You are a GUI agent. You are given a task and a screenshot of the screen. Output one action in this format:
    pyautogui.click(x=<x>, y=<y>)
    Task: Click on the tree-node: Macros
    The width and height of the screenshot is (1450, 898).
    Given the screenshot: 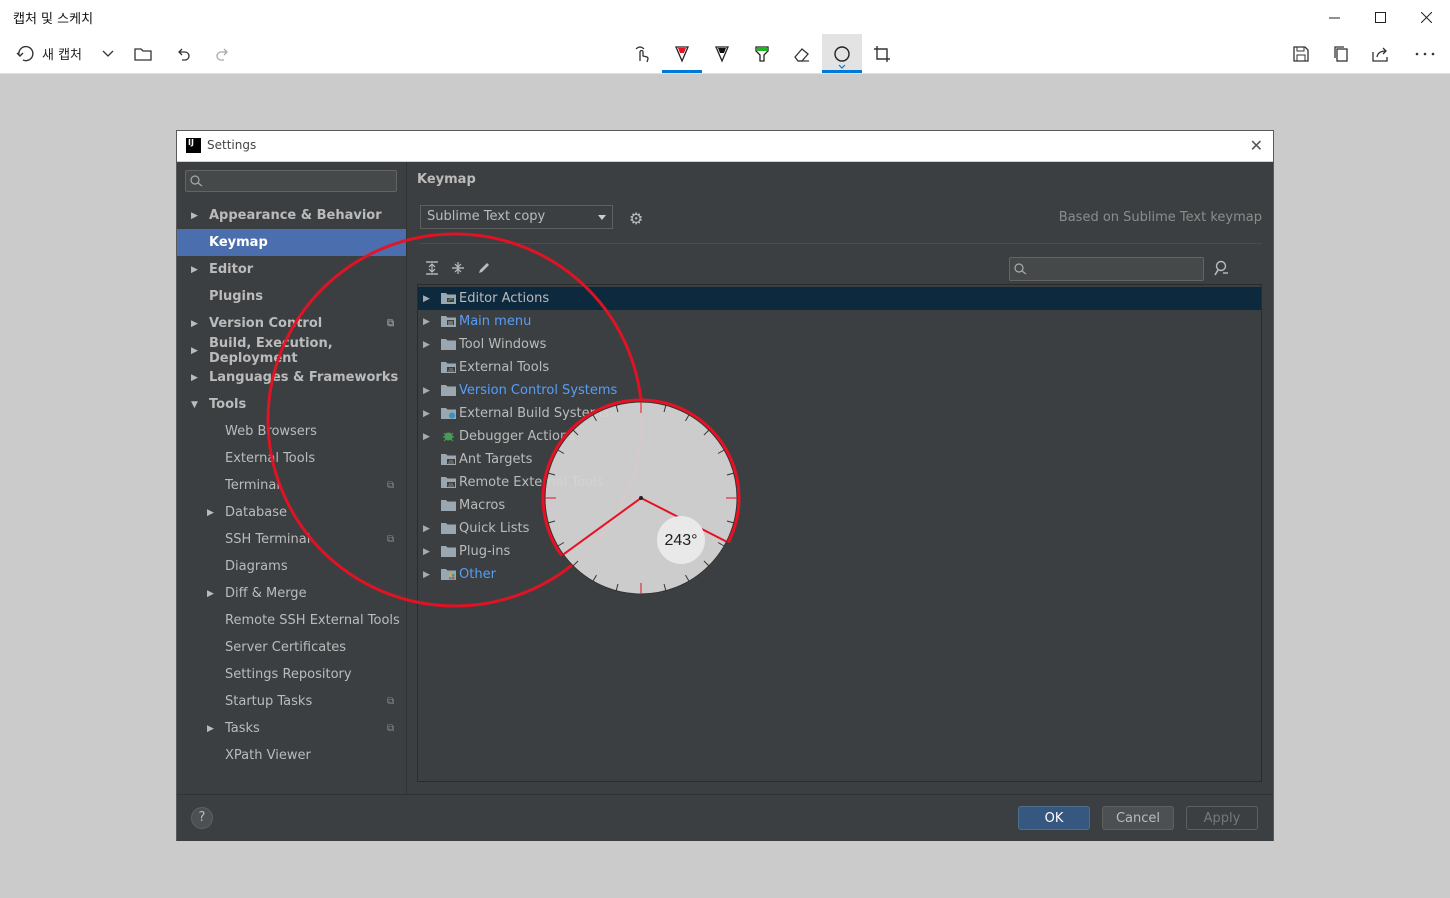 What is the action you would take?
    pyautogui.click(x=839, y=505)
    